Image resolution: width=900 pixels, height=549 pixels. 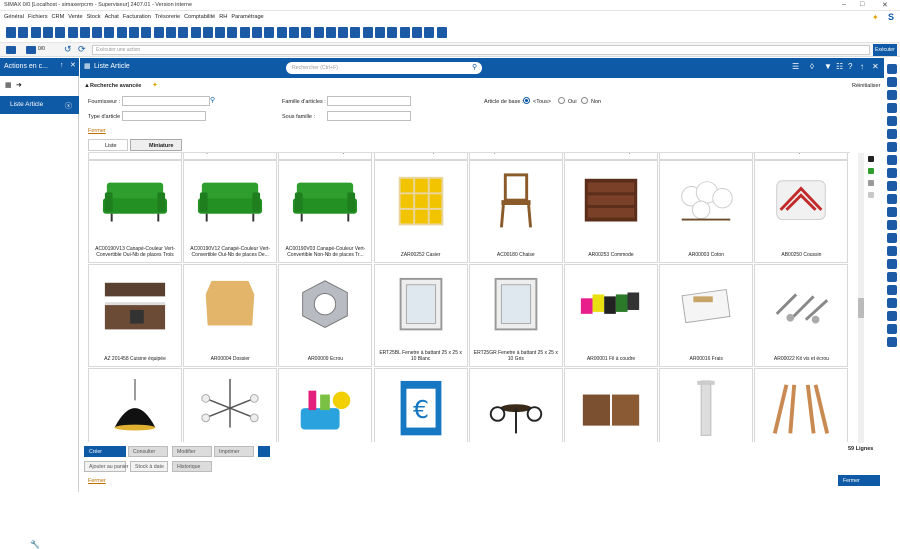 I want to click on menu-achat: Achat, so click(x=112, y=17).